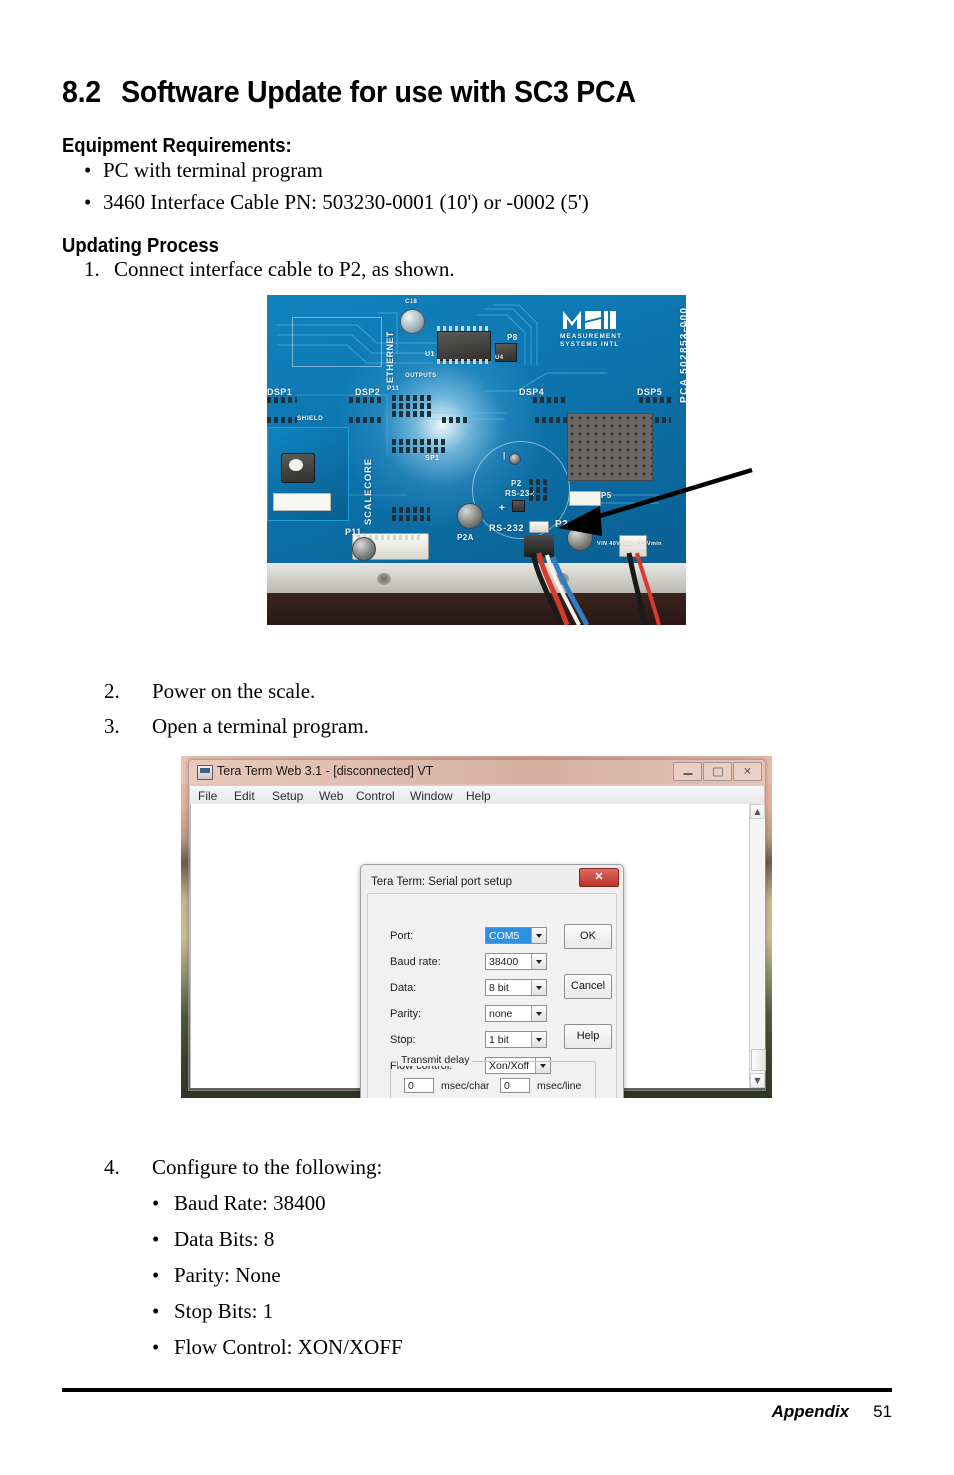  What do you see at coordinates (140, 245) in the screenshot?
I see `updating-process-heading: Updating Process` at bounding box center [140, 245].